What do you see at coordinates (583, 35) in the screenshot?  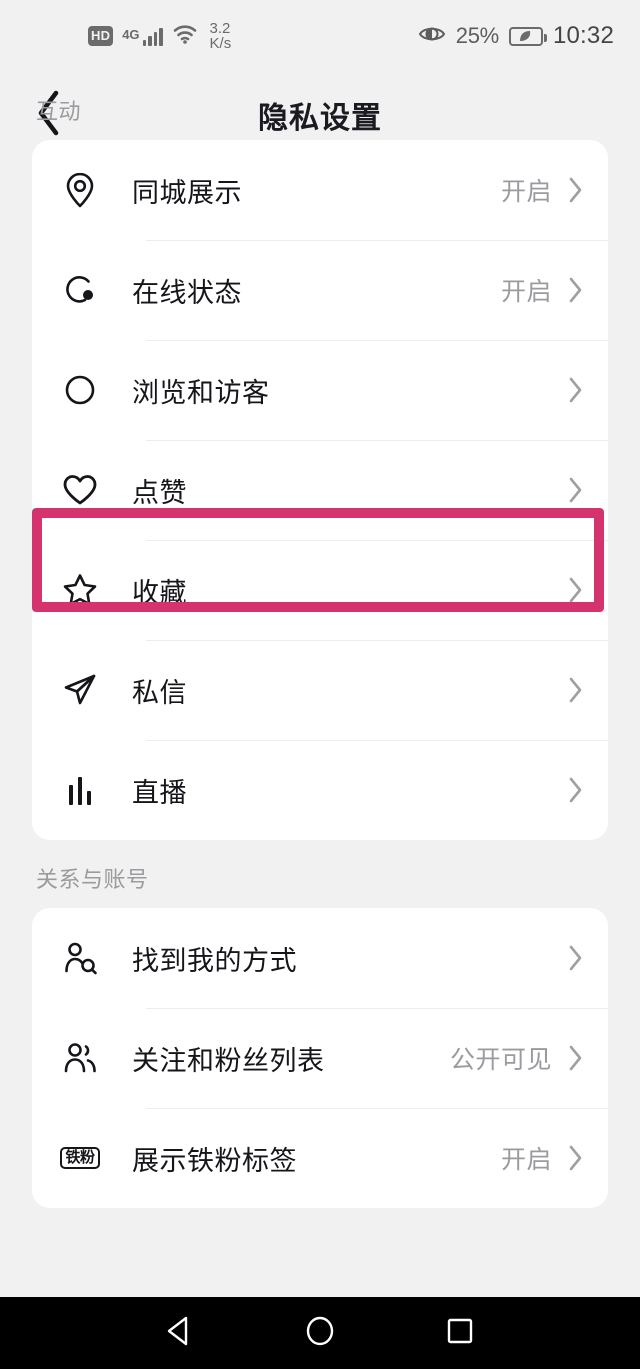 I see `clock: 10:32` at bounding box center [583, 35].